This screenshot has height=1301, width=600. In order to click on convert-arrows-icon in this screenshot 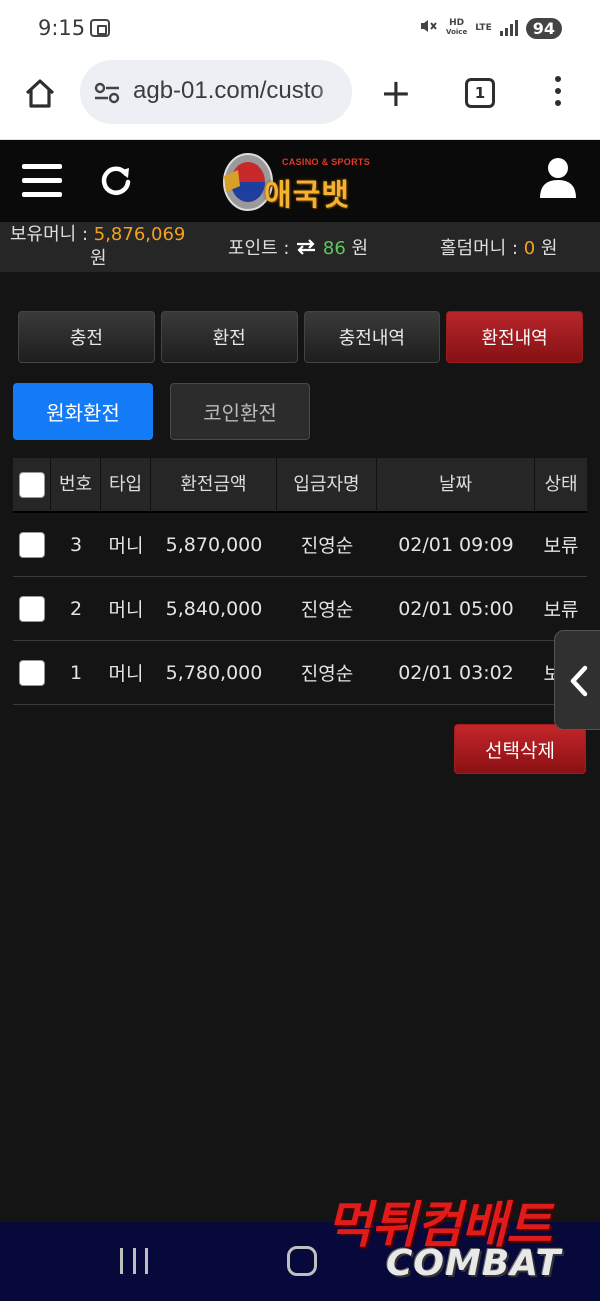, I will do `click(306, 247)`.